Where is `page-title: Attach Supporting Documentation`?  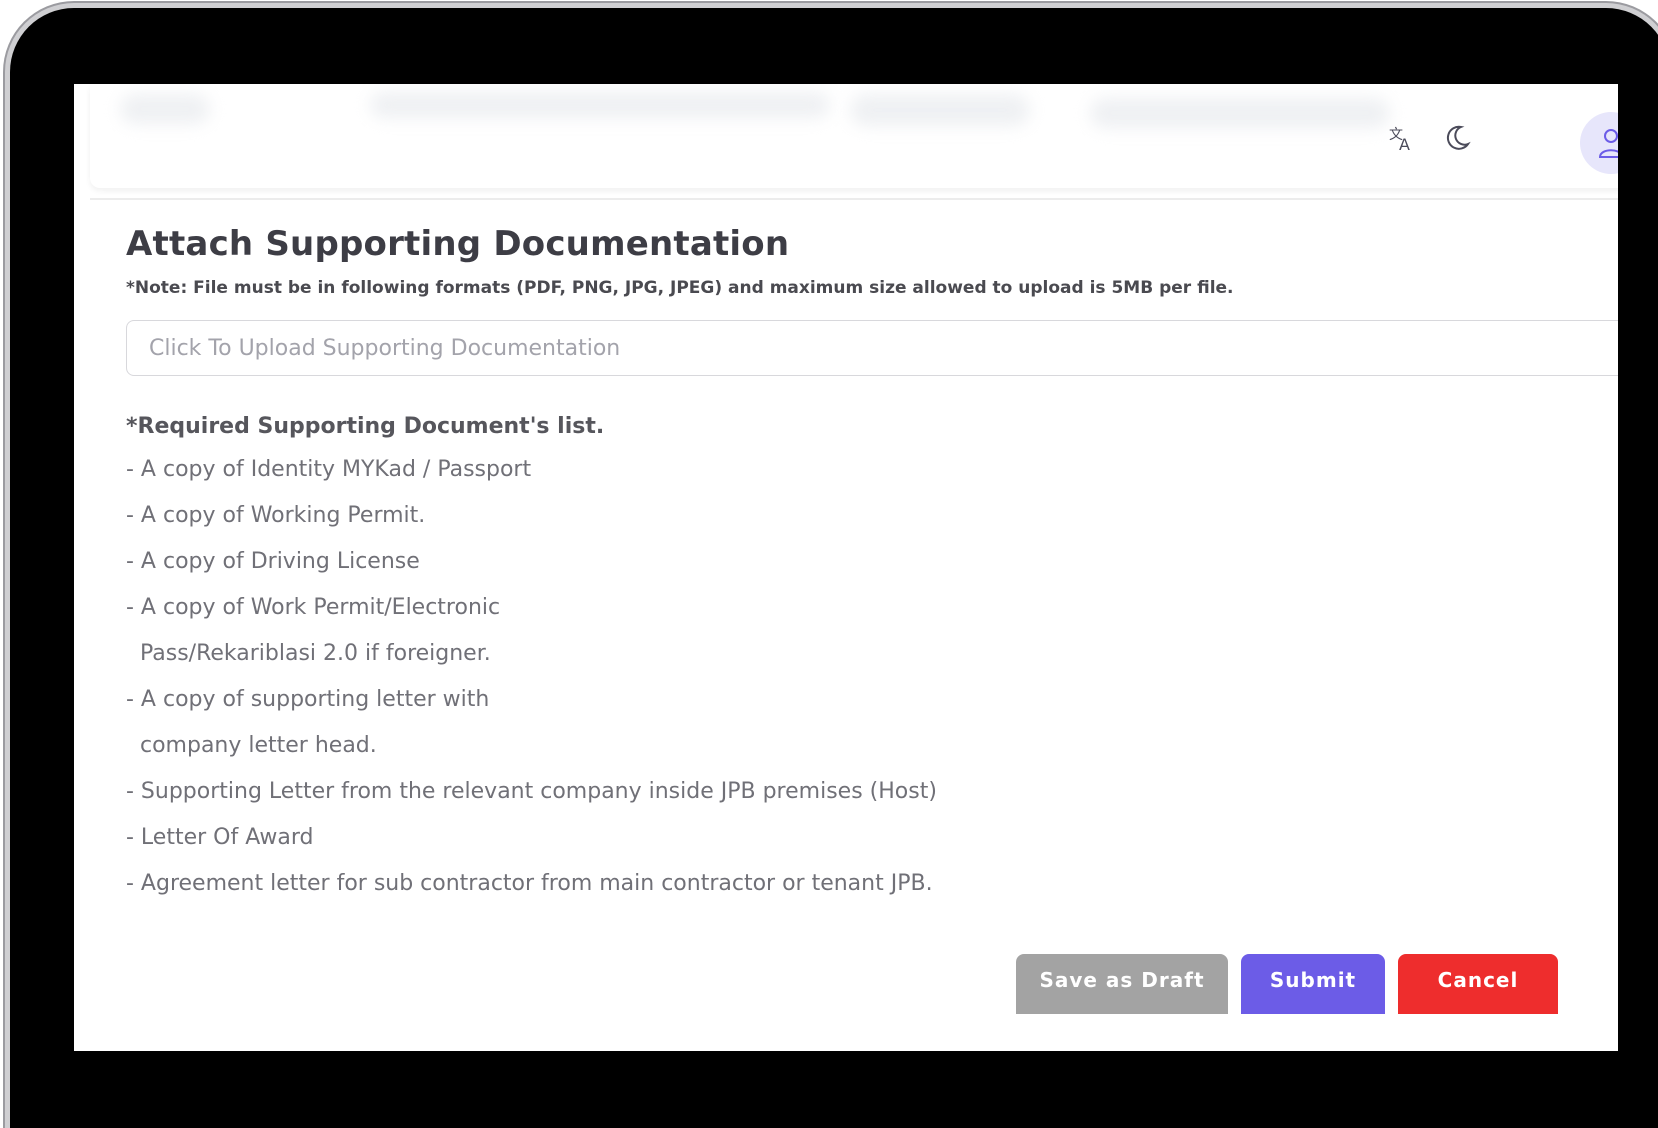 page-title: Attach Supporting Documentation is located at coordinates (458, 244).